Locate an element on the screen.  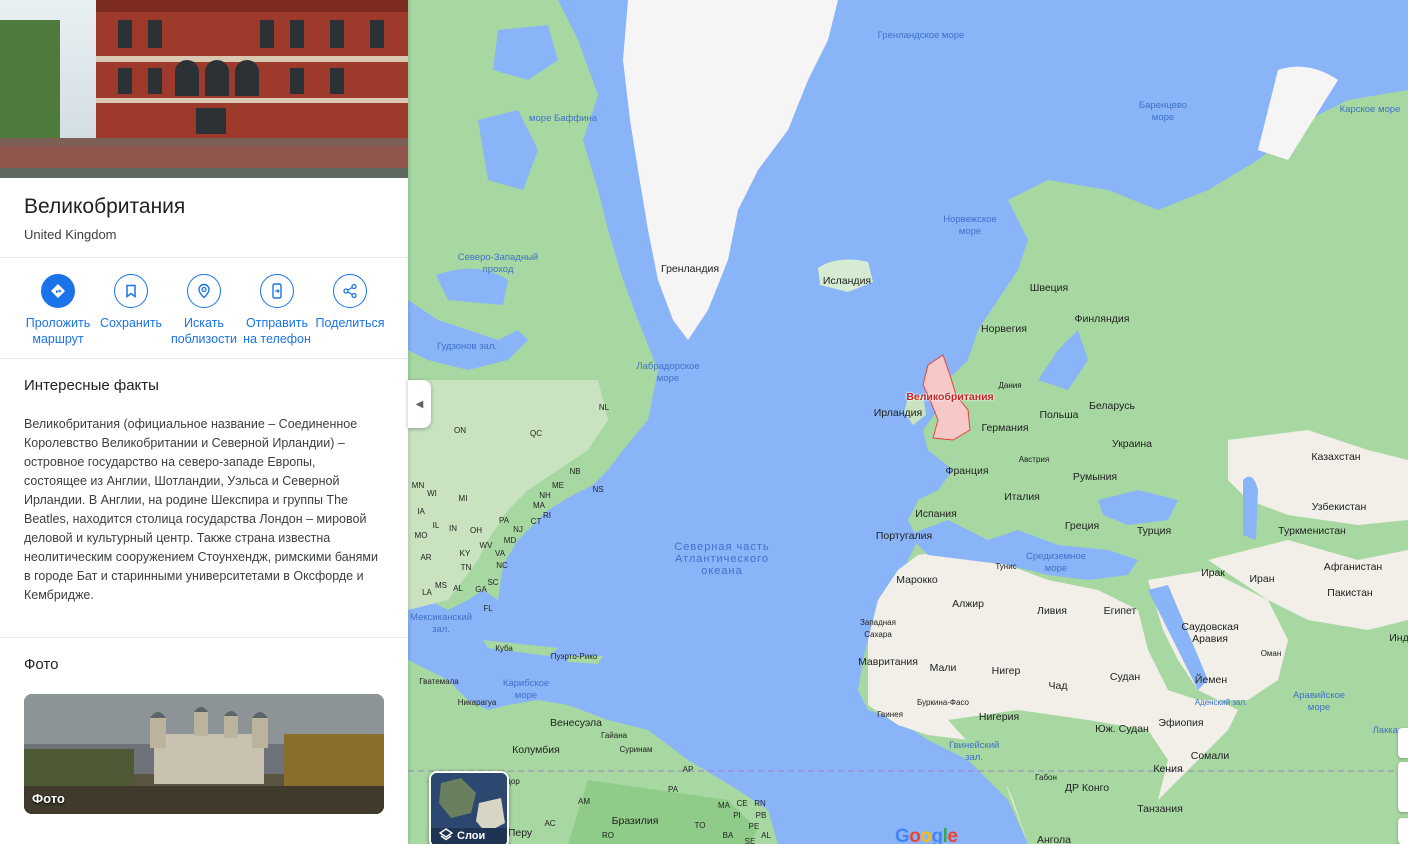
map-label-mississippi: MS is located at coordinates (441, 585).